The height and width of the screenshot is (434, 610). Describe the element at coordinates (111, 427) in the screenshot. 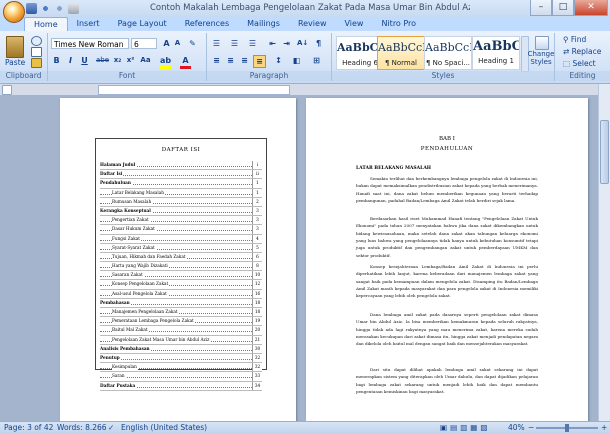

I see `proofing-icon: ✓` at that location.